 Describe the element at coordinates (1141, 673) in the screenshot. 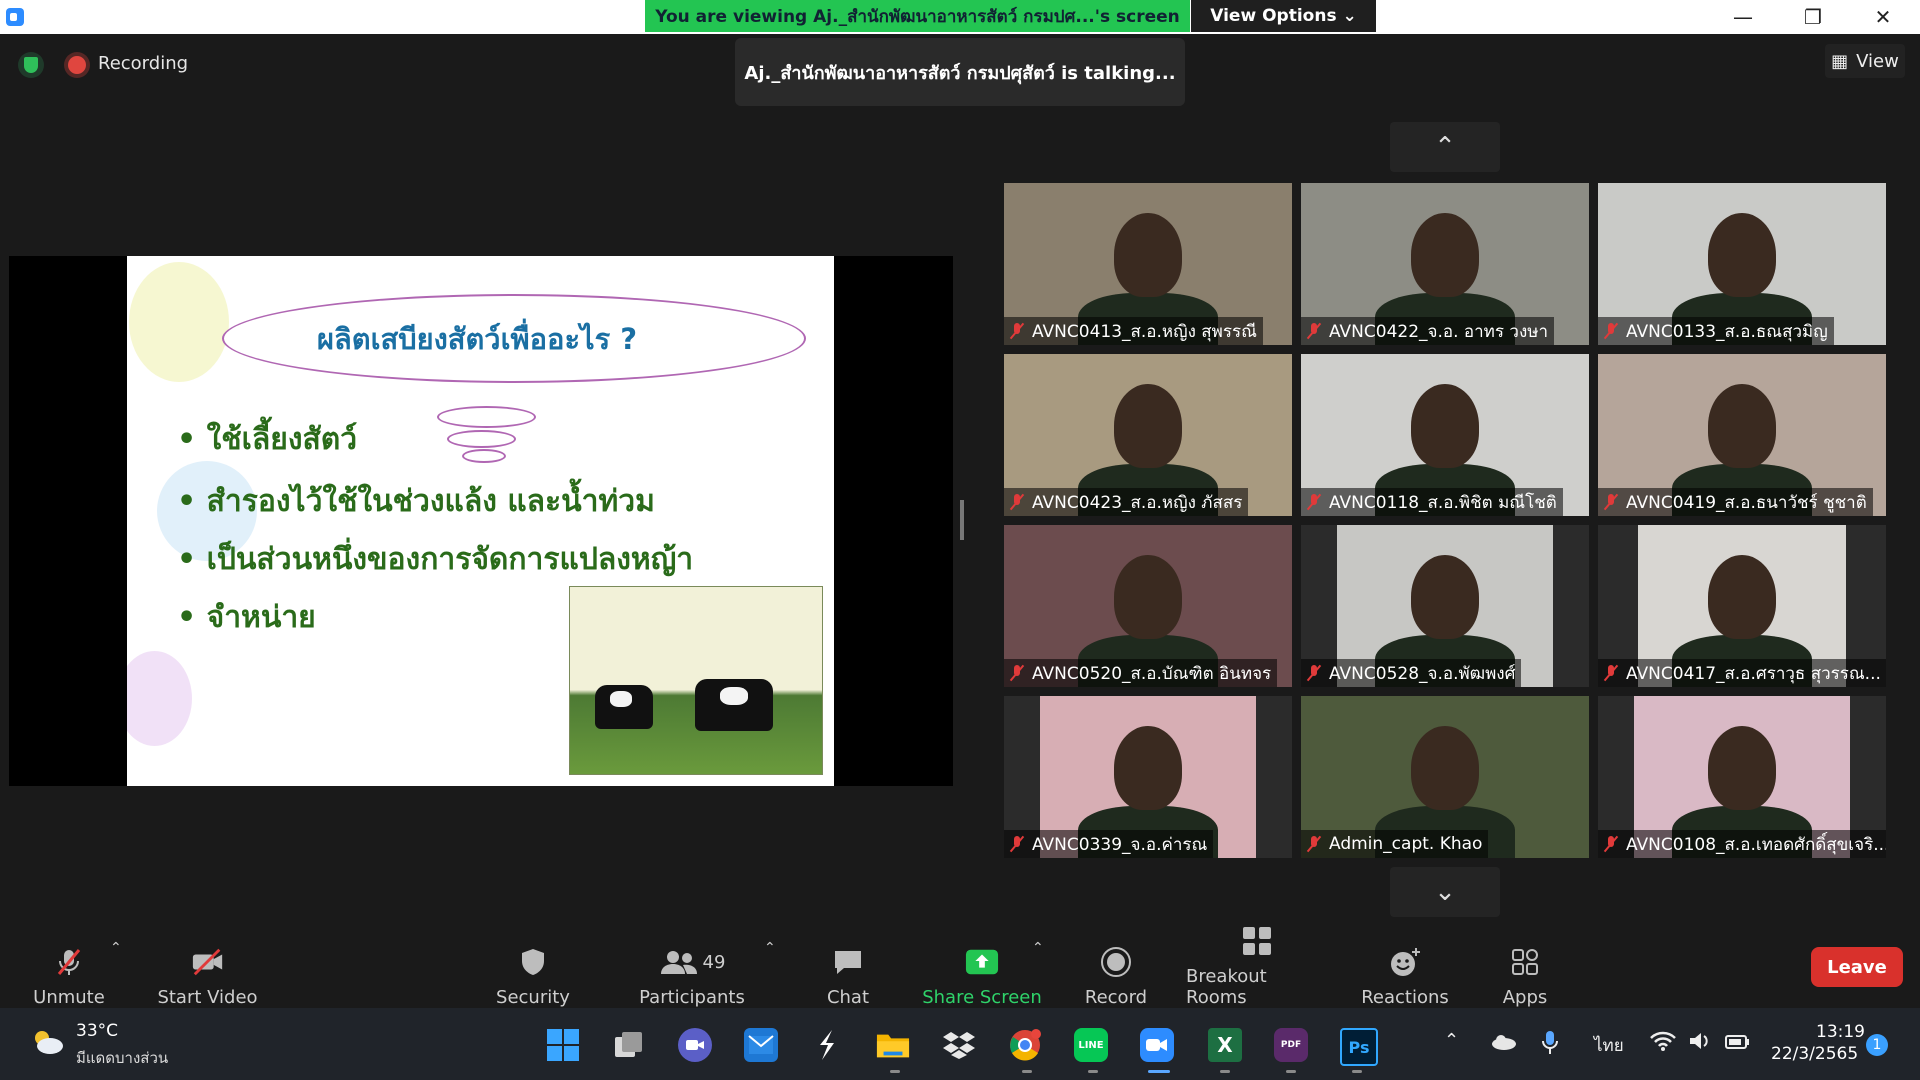

I see `participant-name-bar: AVNC0520_ส.อ.บัณฑิต อินทจร` at that location.